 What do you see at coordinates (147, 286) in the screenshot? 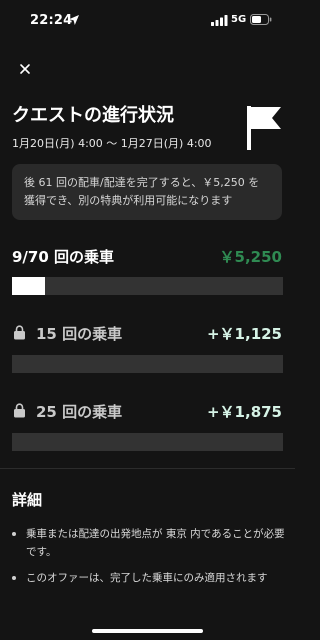
I see `tier-1-progress-bar` at bounding box center [147, 286].